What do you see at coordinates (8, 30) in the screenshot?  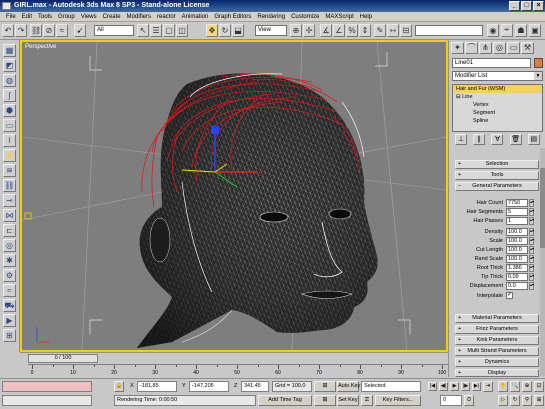 I see `undo-icon: ↶` at bounding box center [8, 30].